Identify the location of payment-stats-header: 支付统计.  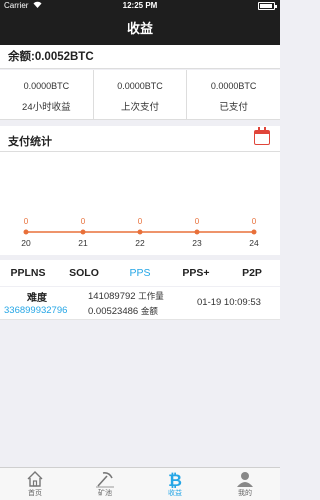
(140, 139).